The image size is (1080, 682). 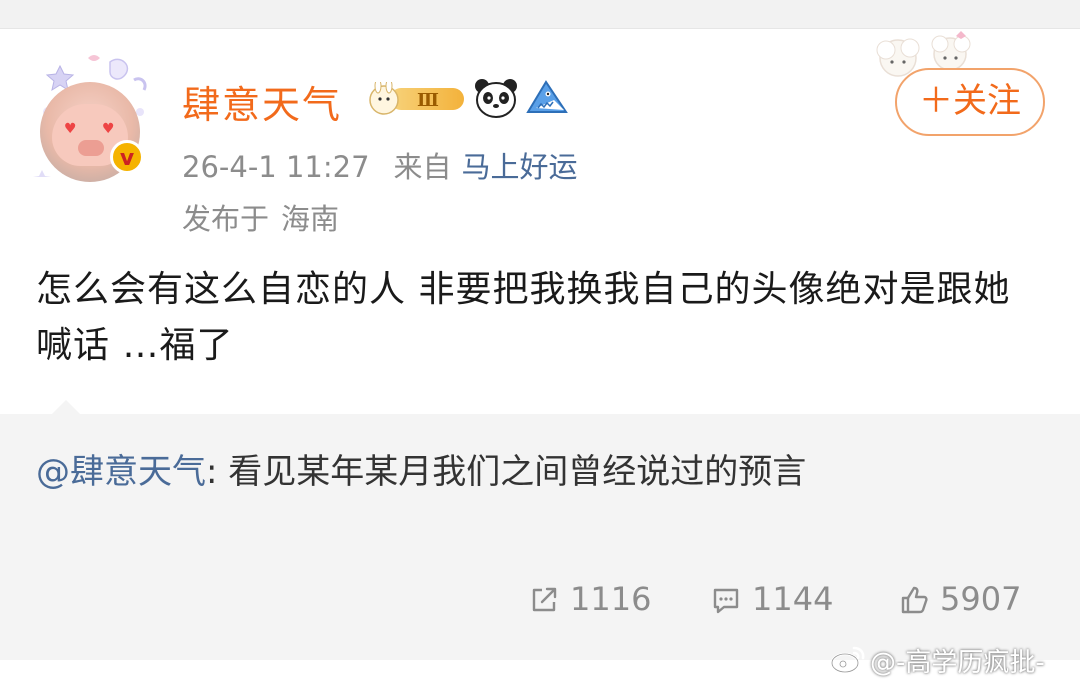 I want to click on post-text: 怎么会有这么自恋的人 非要把我换我自己的头像绝对是跟她喊话 …福了, so click(x=523, y=317).